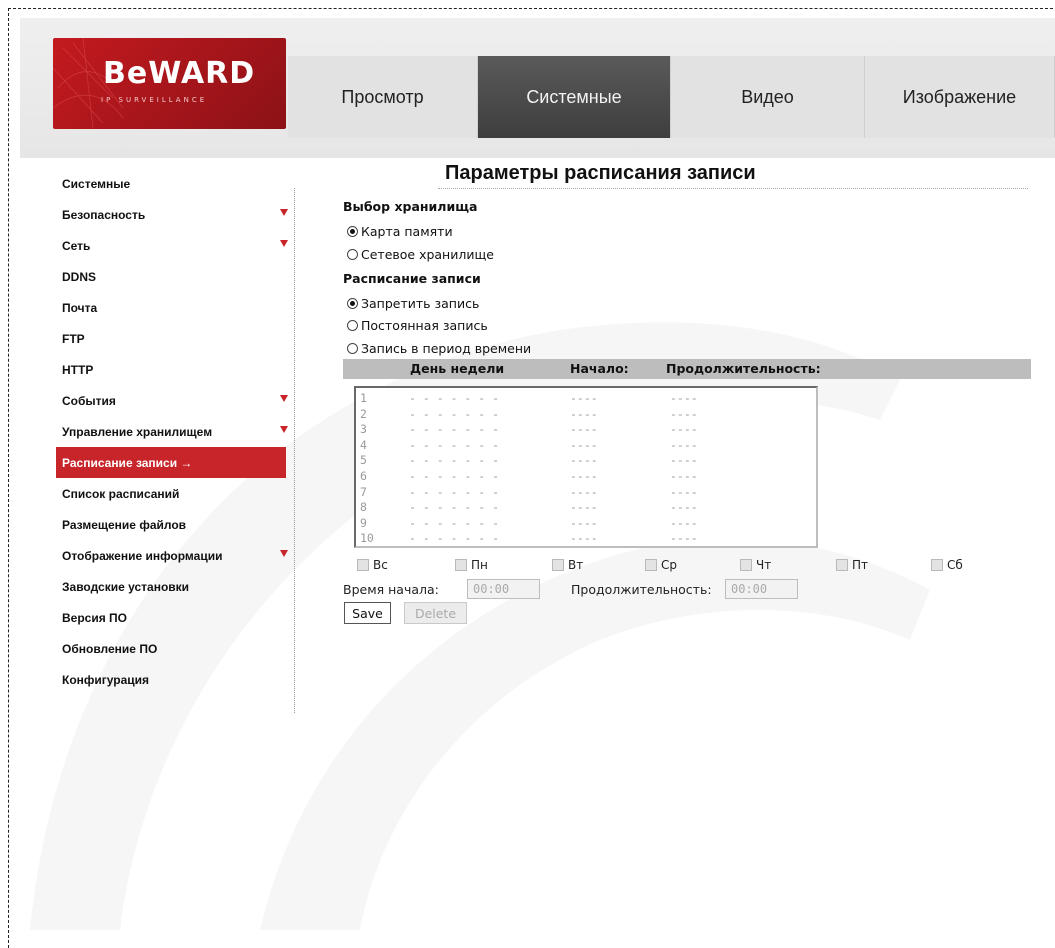  What do you see at coordinates (172, 400) in the screenshot?
I see `sidebar-item-sobytiya: События` at bounding box center [172, 400].